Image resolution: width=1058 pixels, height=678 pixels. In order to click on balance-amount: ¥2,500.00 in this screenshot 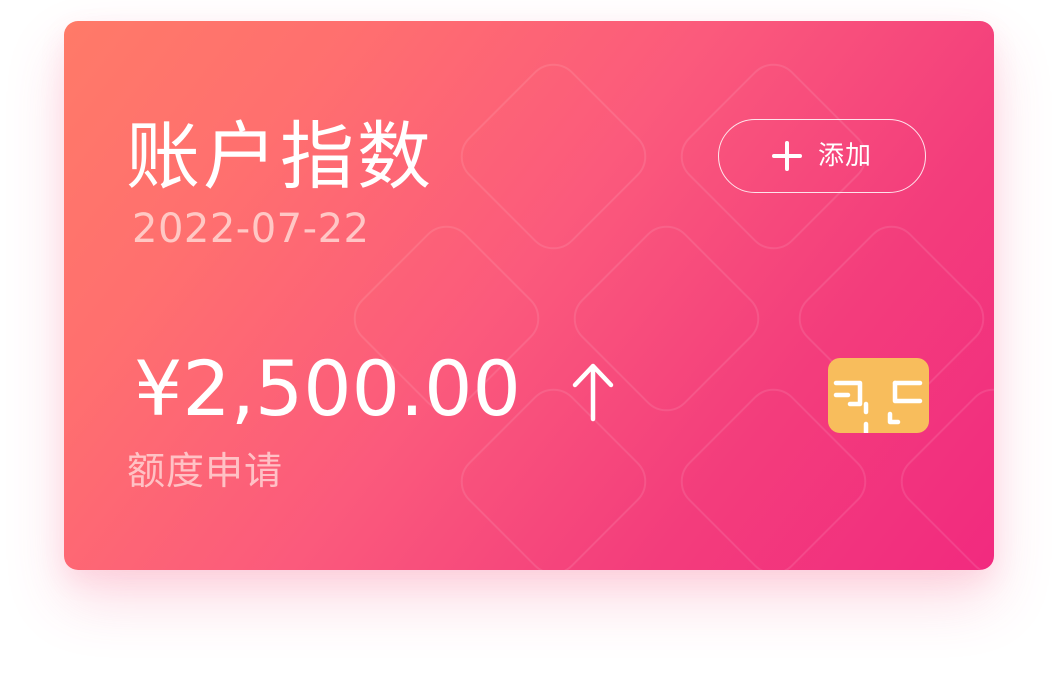, I will do `click(327, 388)`.